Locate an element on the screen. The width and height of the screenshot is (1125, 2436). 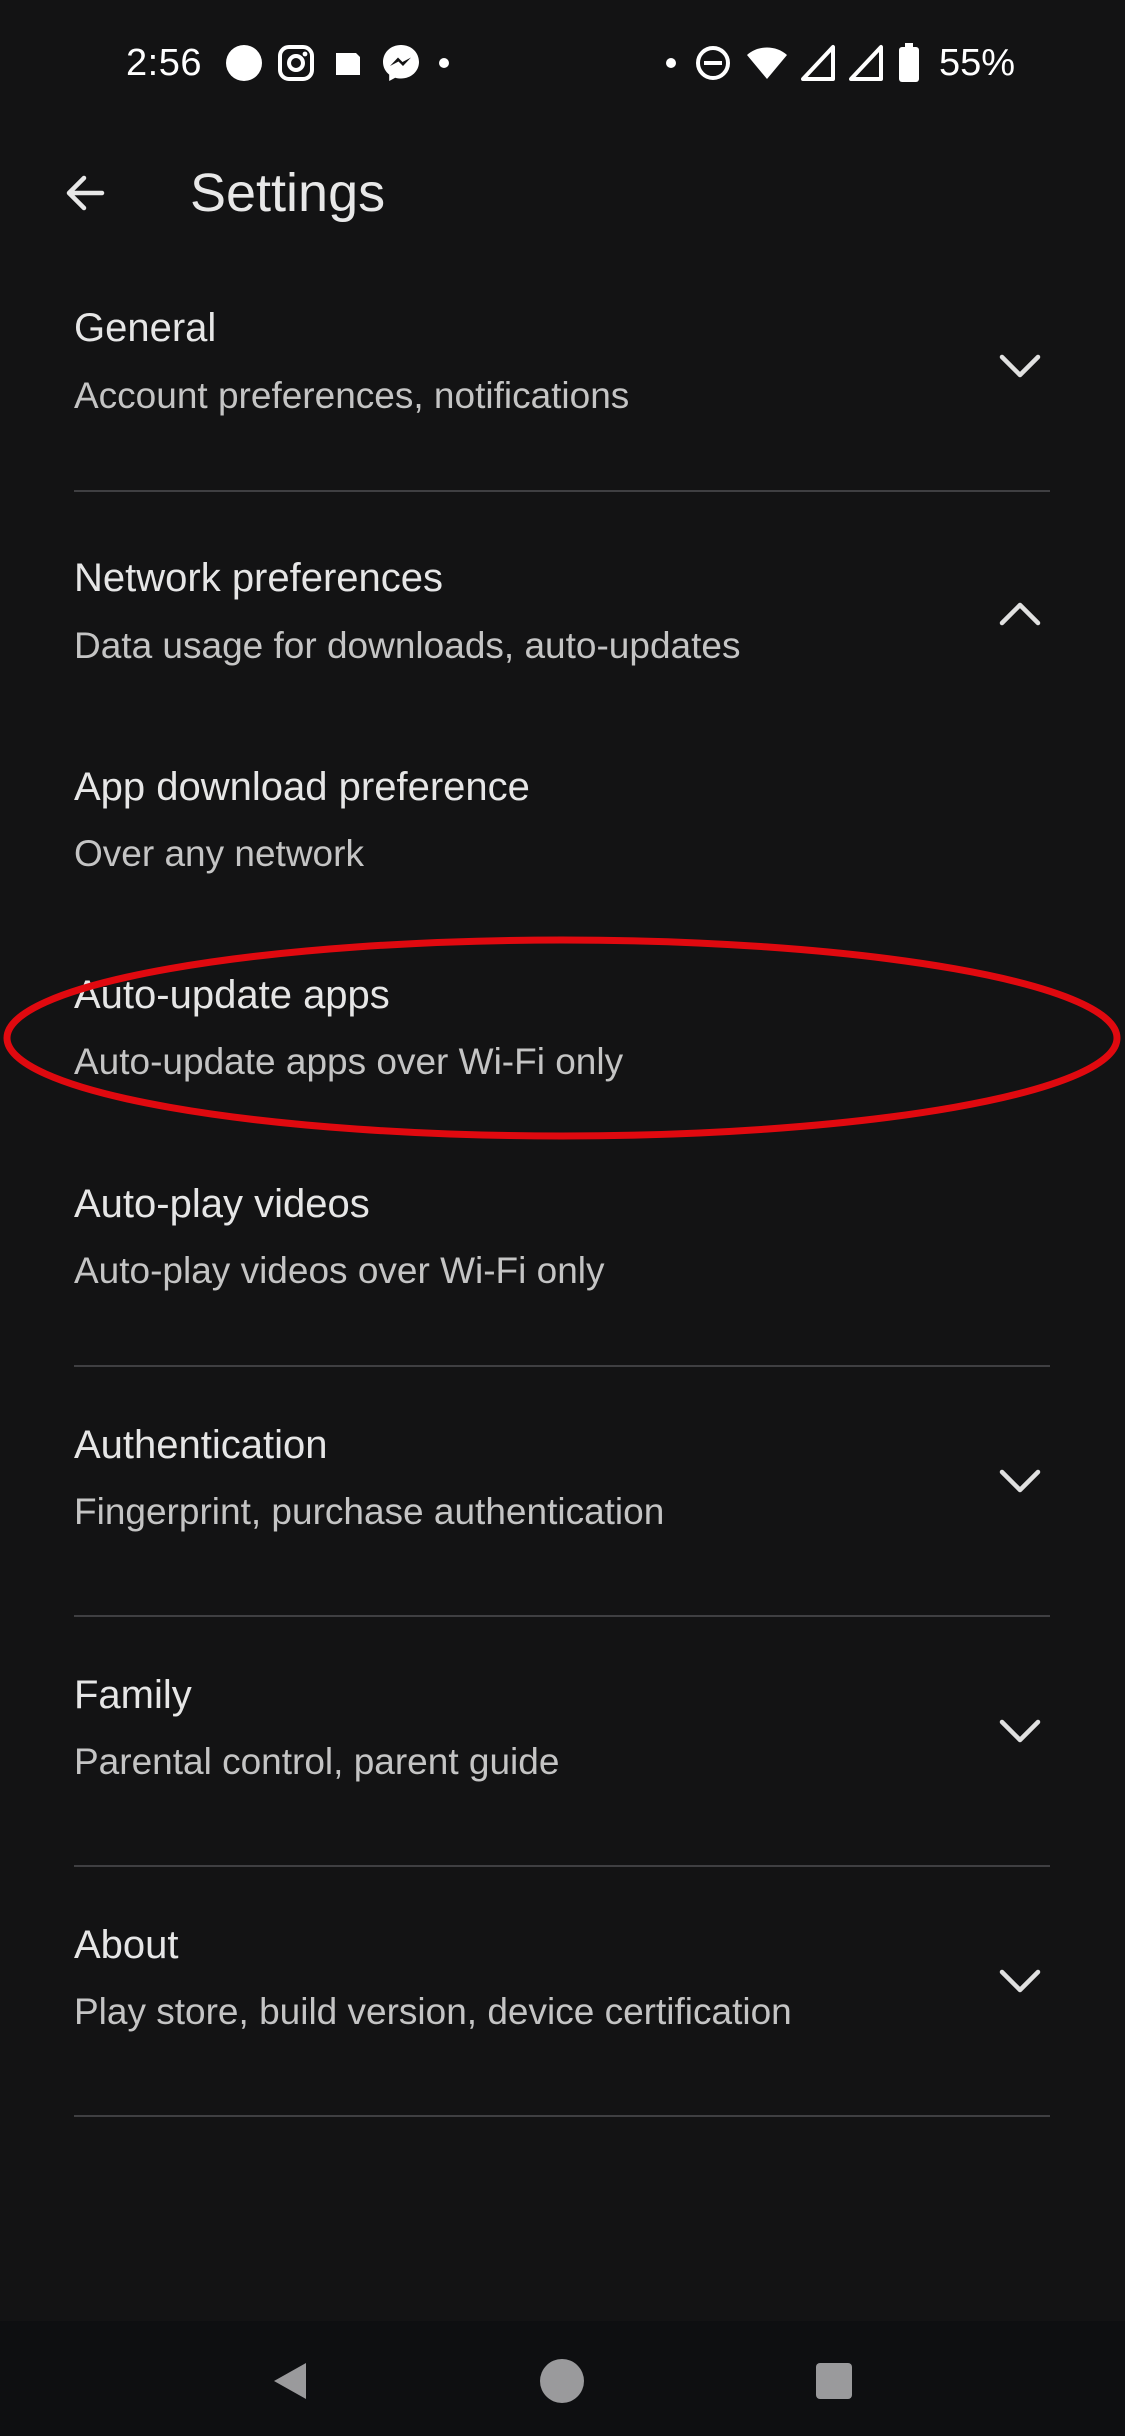
setting-title: App download preference is located at coordinates (302, 787).